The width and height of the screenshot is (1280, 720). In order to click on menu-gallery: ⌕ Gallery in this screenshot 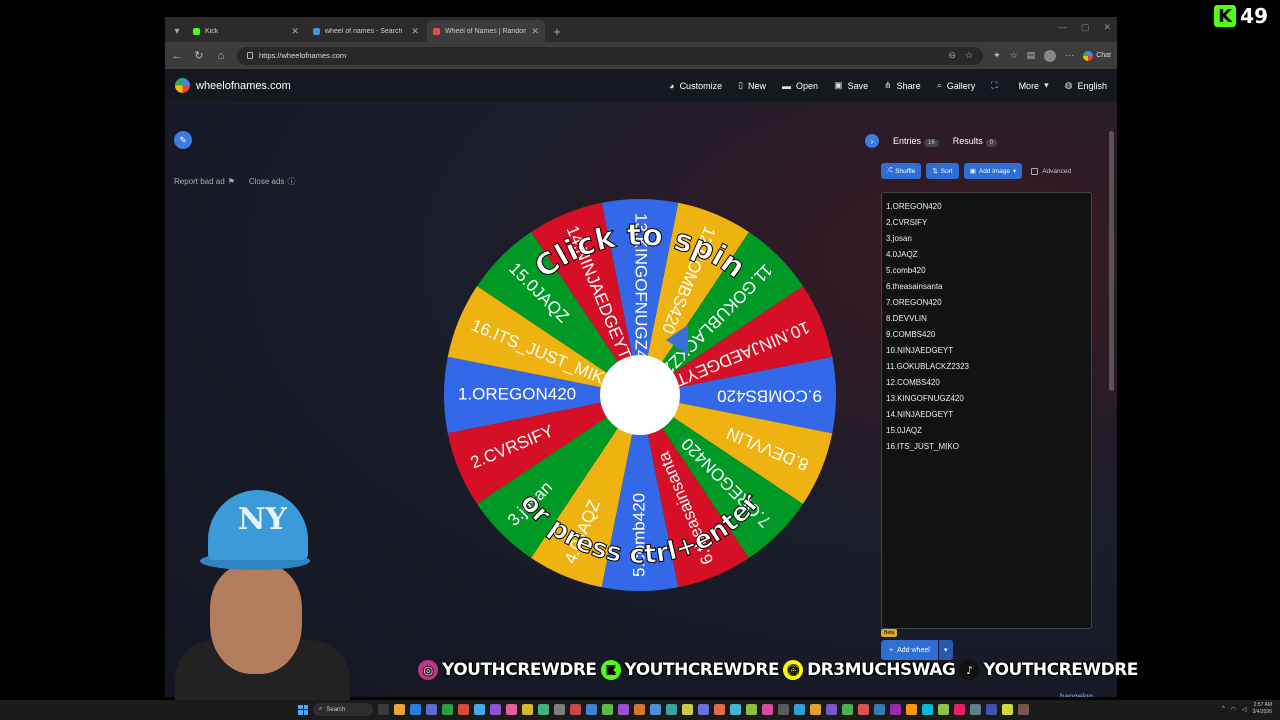, I will do `click(956, 85)`.